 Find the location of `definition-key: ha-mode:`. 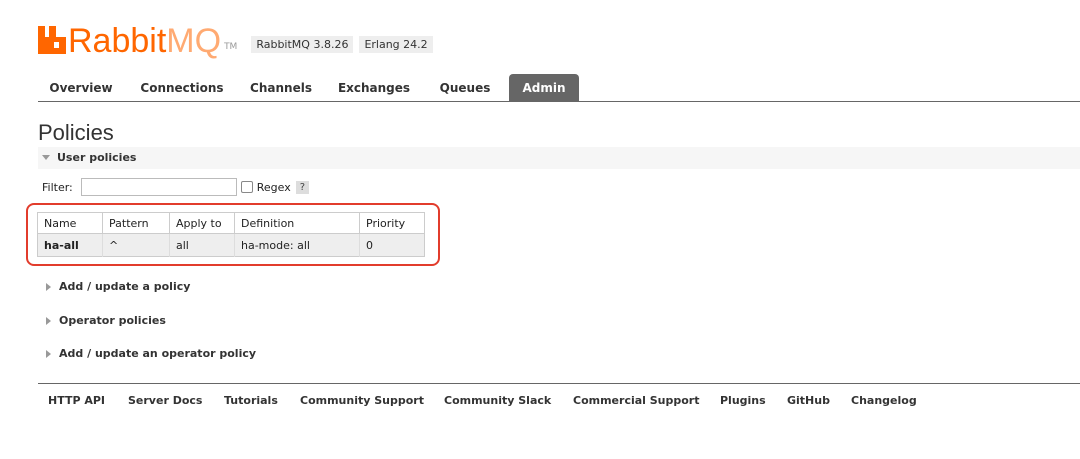

definition-key: ha-mode: is located at coordinates (267, 245).